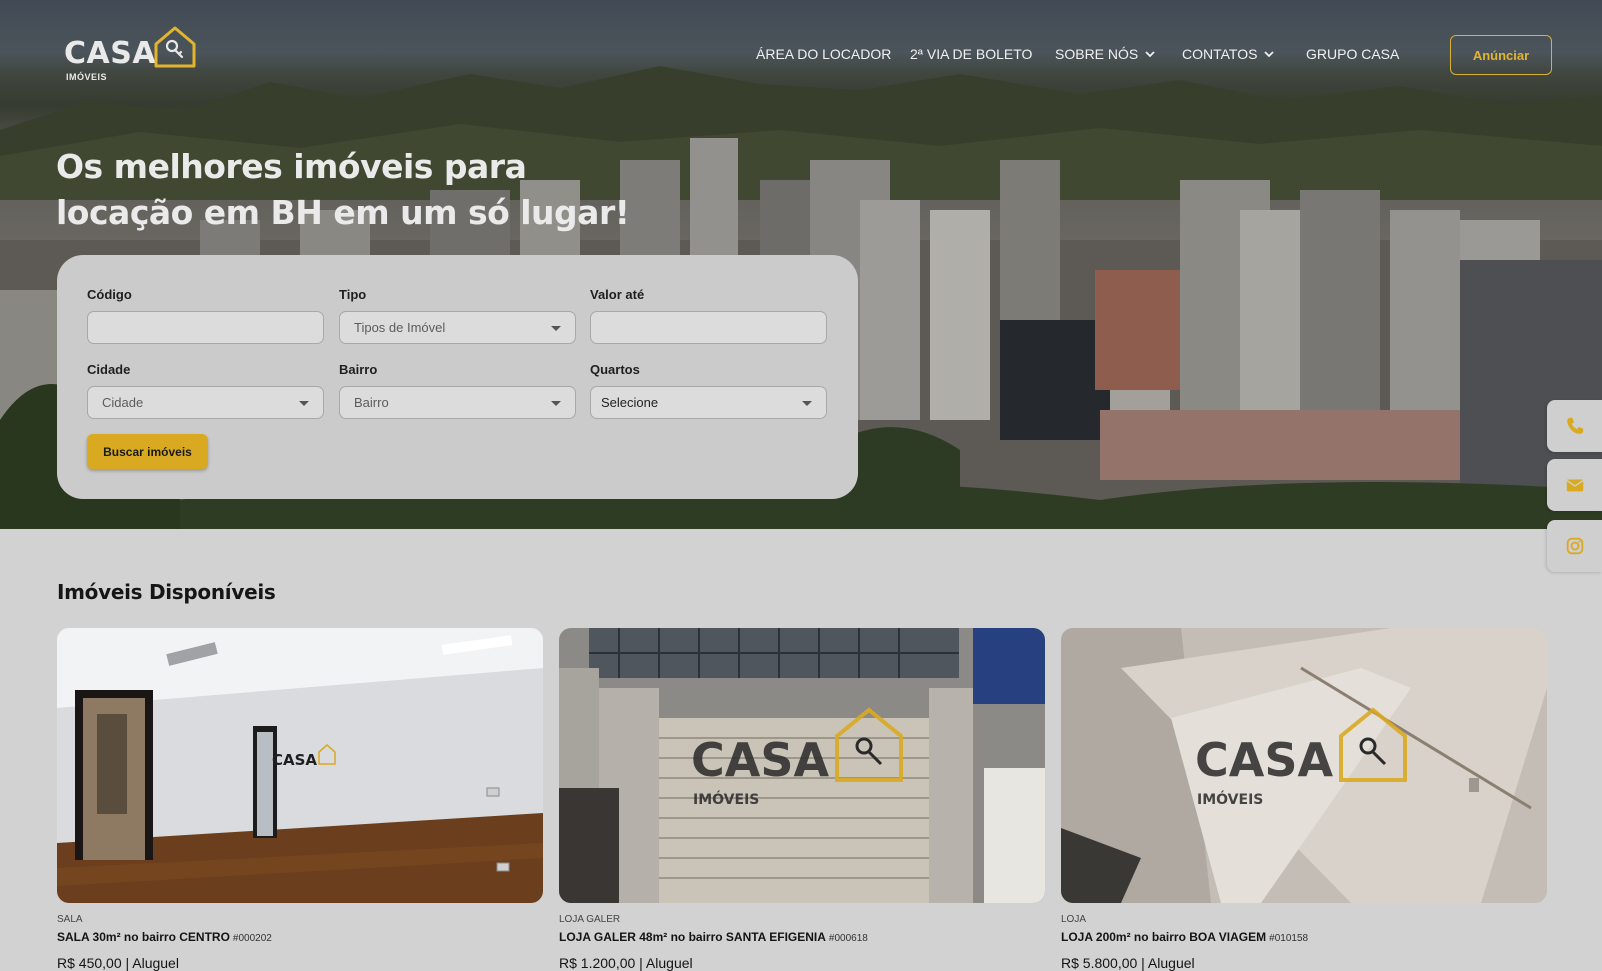  Describe the element at coordinates (1501, 55) in the screenshot. I see `announce-button: Anúnciar` at that location.